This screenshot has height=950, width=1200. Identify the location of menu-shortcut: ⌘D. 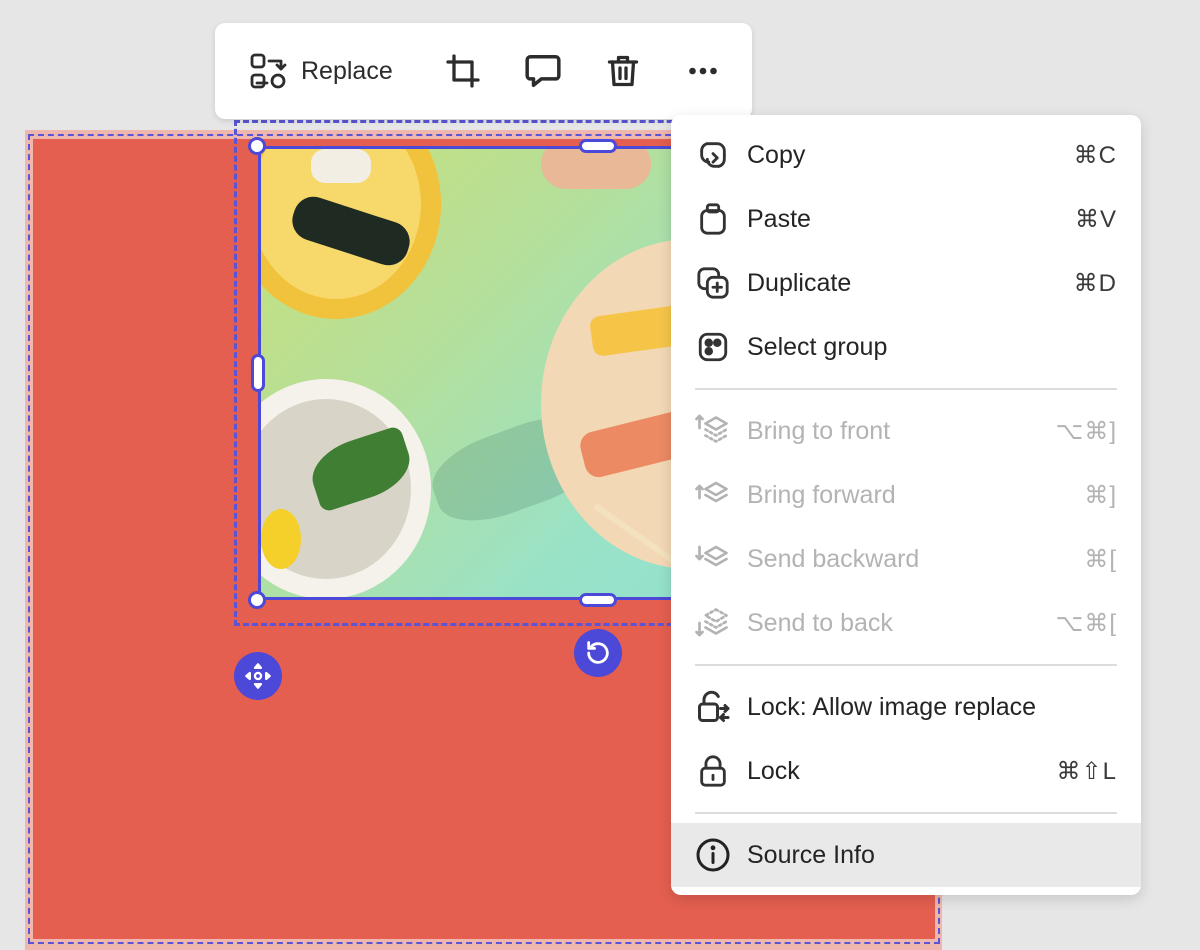
(1095, 283).